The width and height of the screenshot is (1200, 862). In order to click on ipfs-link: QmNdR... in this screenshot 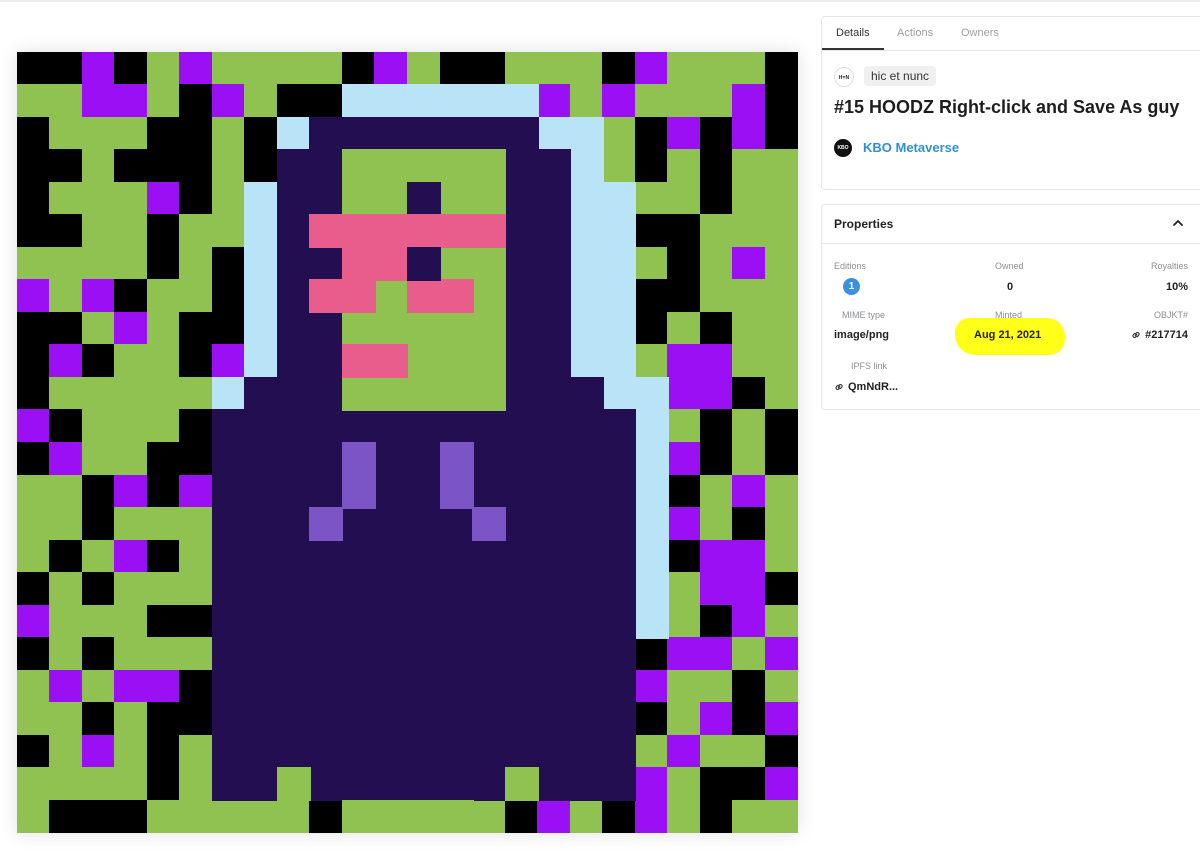, I will do `click(866, 387)`.